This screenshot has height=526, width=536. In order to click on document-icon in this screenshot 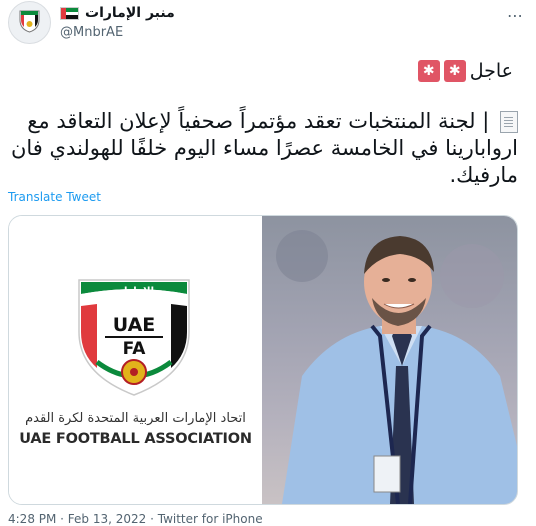, I will do `click(509, 122)`.